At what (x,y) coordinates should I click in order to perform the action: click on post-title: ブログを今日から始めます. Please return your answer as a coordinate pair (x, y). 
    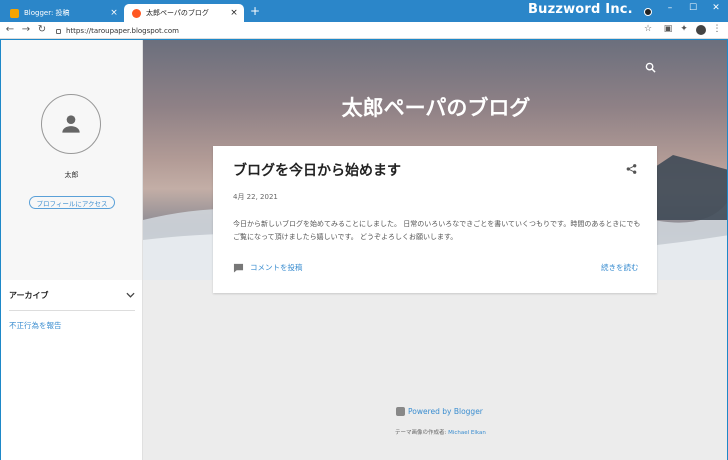
    Looking at the image, I should click on (317, 170).